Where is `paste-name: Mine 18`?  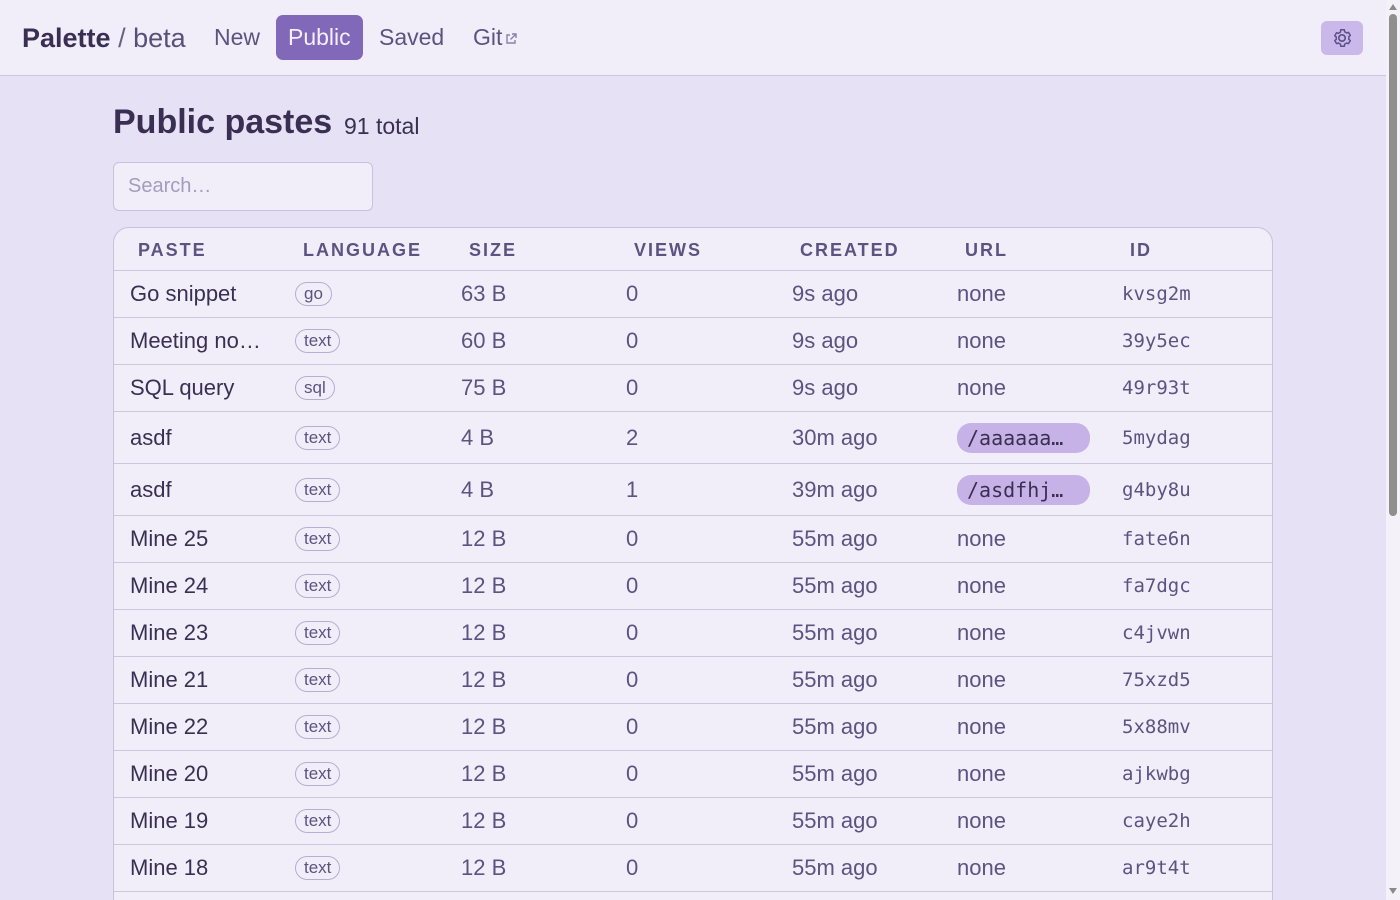
paste-name: Mine 18 is located at coordinates (200, 868).